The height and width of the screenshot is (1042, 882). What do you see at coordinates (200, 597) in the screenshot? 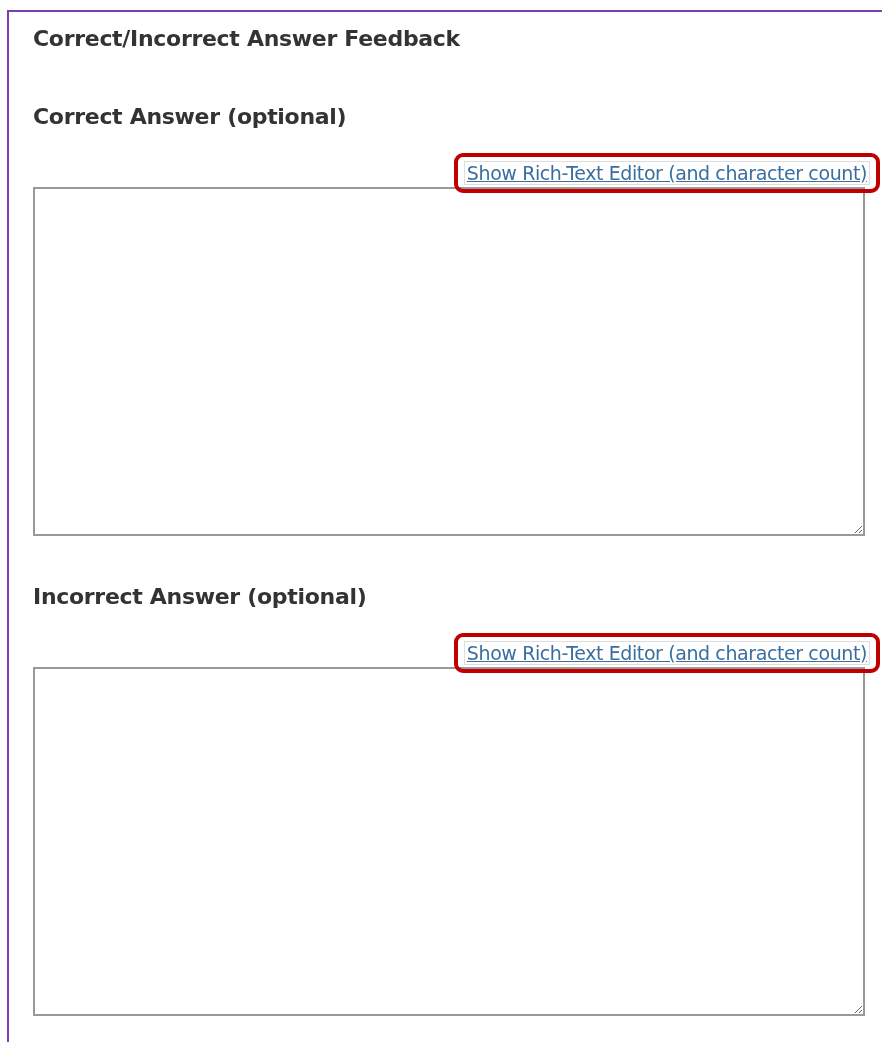
I see `field-label: Incorrect Answer (optional)` at bounding box center [200, 597].